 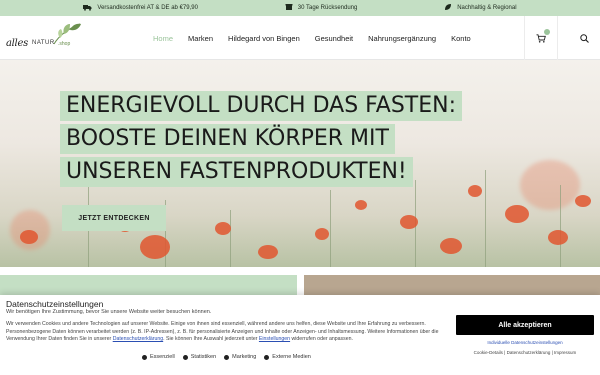 I want to click on site-logo: alles NATUR .shop, so click(x=46, y=38).